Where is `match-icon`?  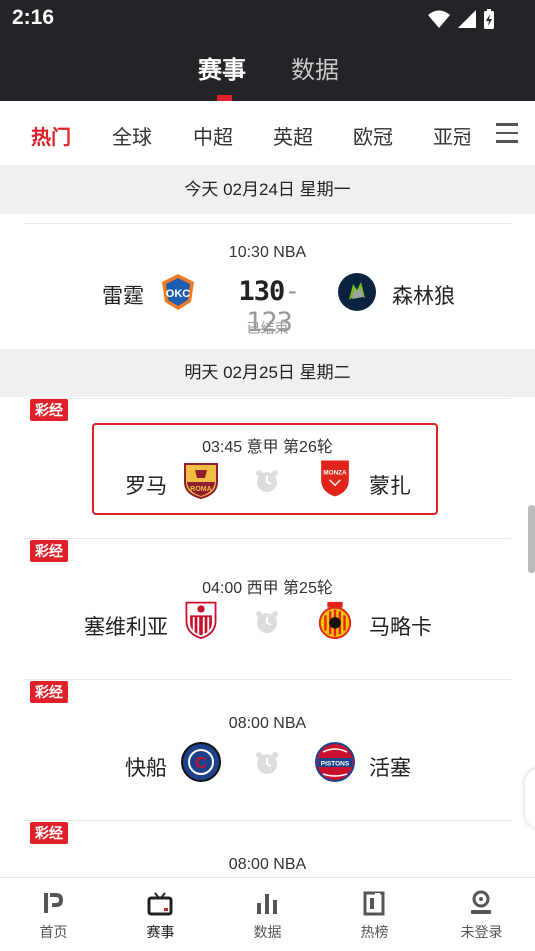 match-icon is located at coordinates (160, 904).